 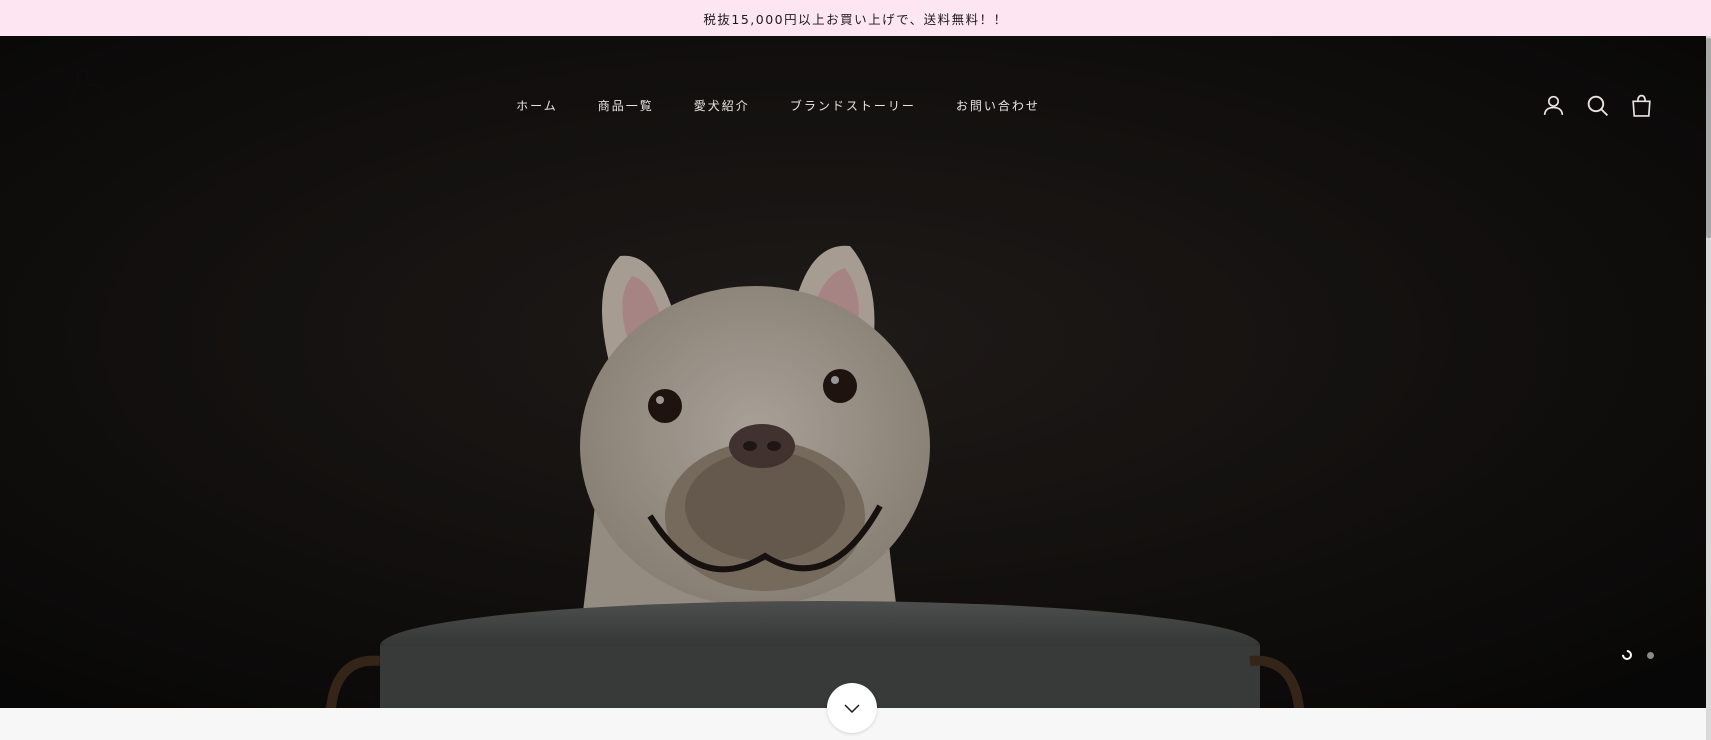 What do you see at coordinates (537, 105) in the screenshot?
I see `nav-item-home: ホーム` at bounding box center [537, 105].